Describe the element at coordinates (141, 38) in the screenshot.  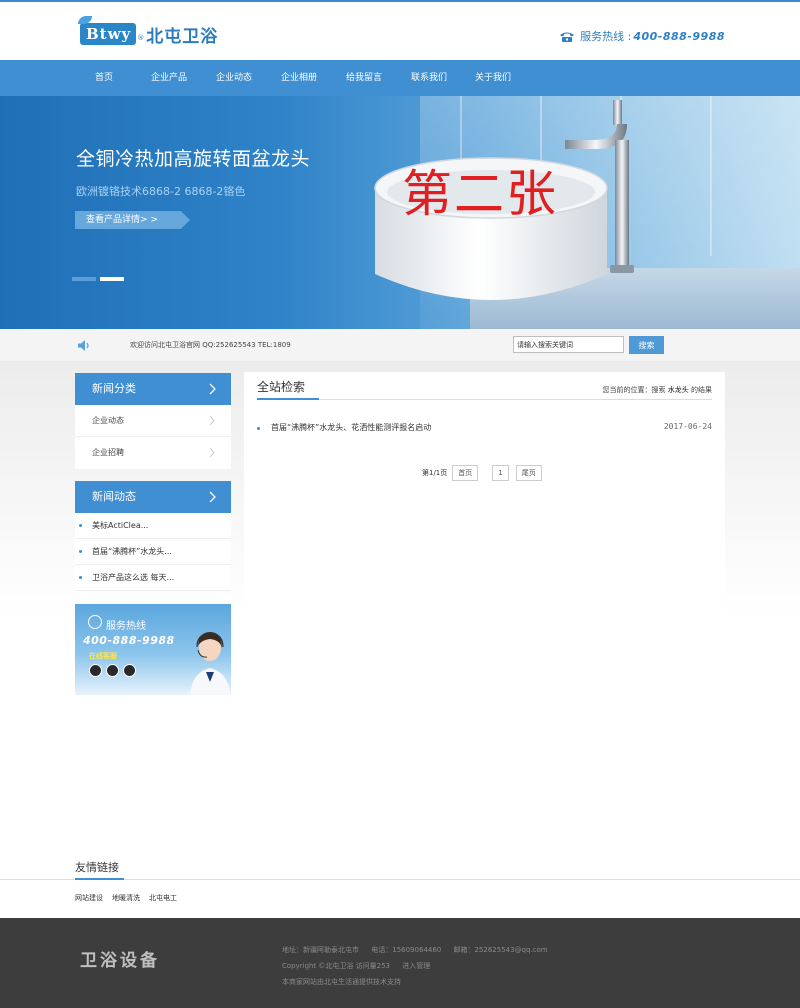
I see `registered-mark: ®` at that location.